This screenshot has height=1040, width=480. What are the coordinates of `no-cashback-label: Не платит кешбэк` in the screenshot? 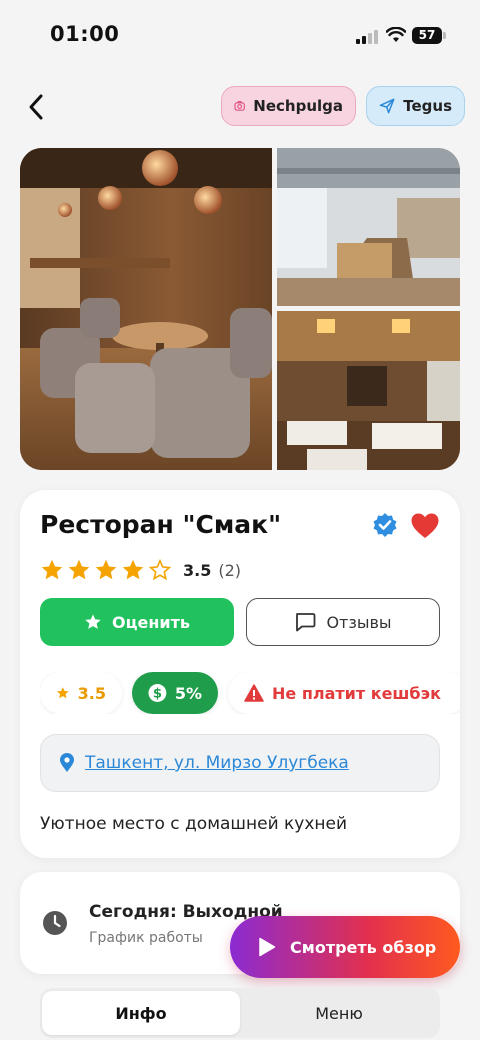 It's located at (356, 693).